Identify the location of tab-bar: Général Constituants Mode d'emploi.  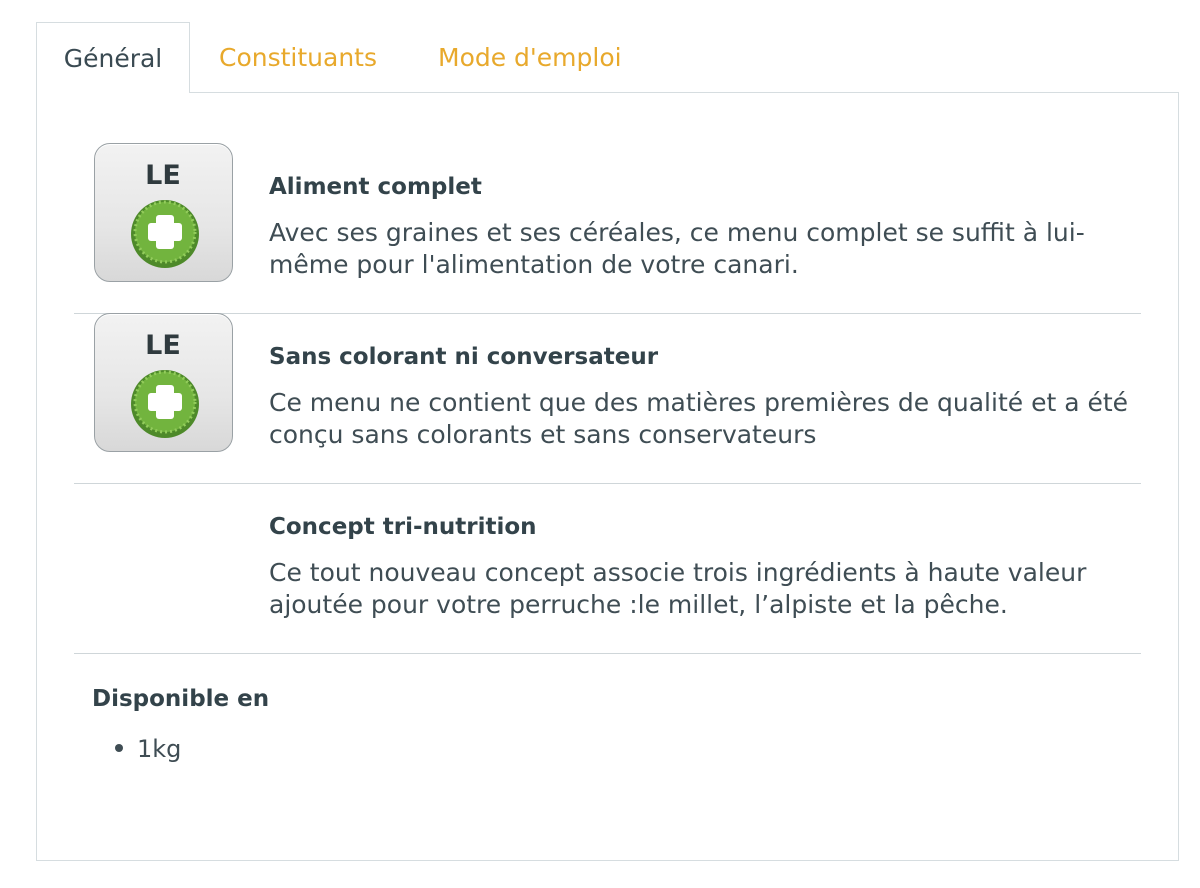
(607, 57).